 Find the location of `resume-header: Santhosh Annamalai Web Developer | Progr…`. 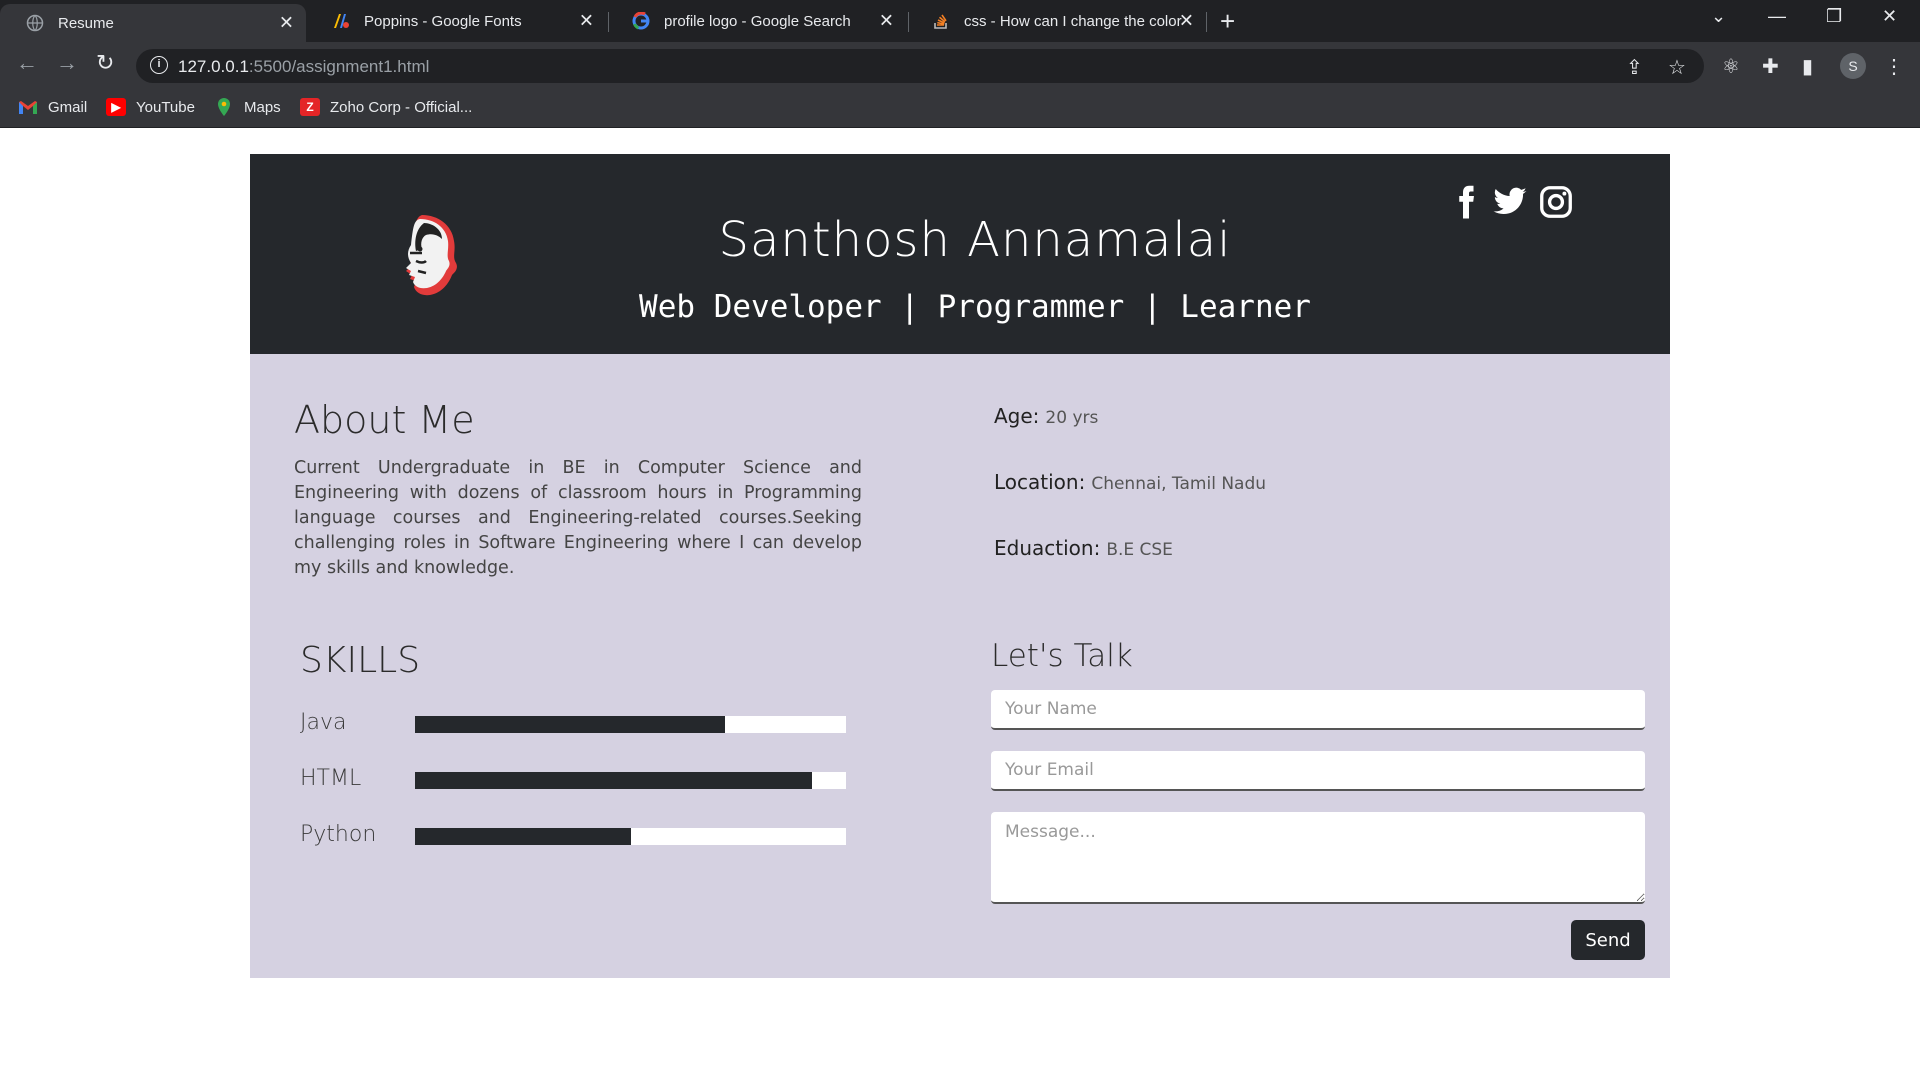

resume-header: Santhosh Annamalai Web Developer | Progr… is located at coordinates (960, 254).